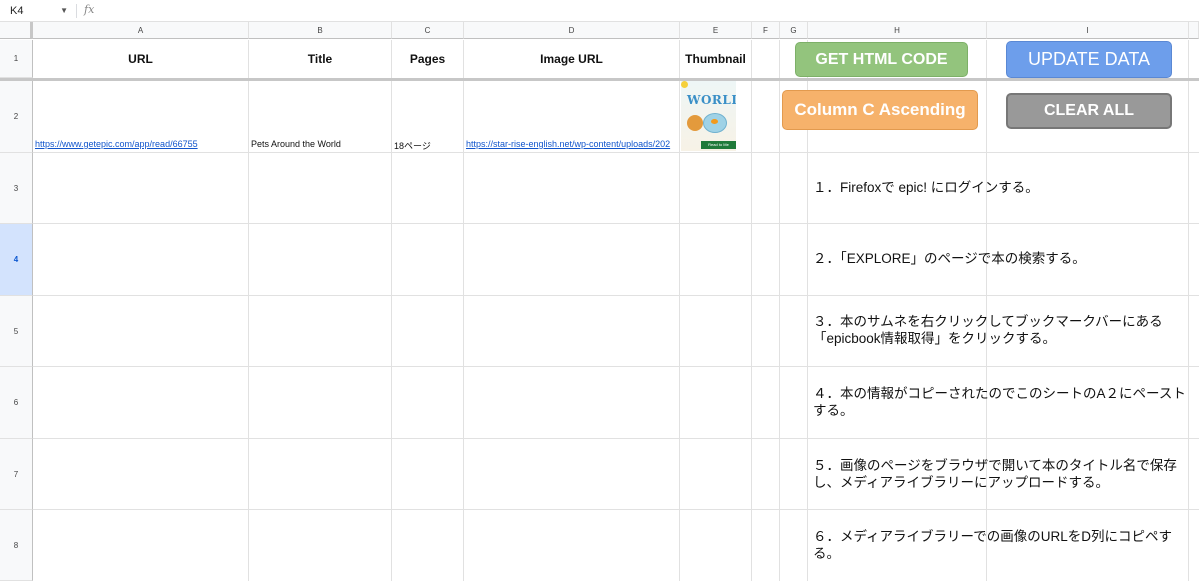 Image resolution: width=1199 pixels, height=581 pixels. Describe the element at coordinates (140, 59) in the screenshot. I see `header-url: URL` at that location.